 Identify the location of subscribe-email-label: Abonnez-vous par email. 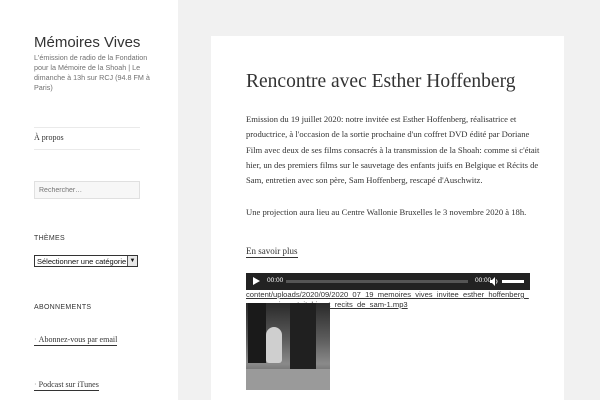
(78, 339).